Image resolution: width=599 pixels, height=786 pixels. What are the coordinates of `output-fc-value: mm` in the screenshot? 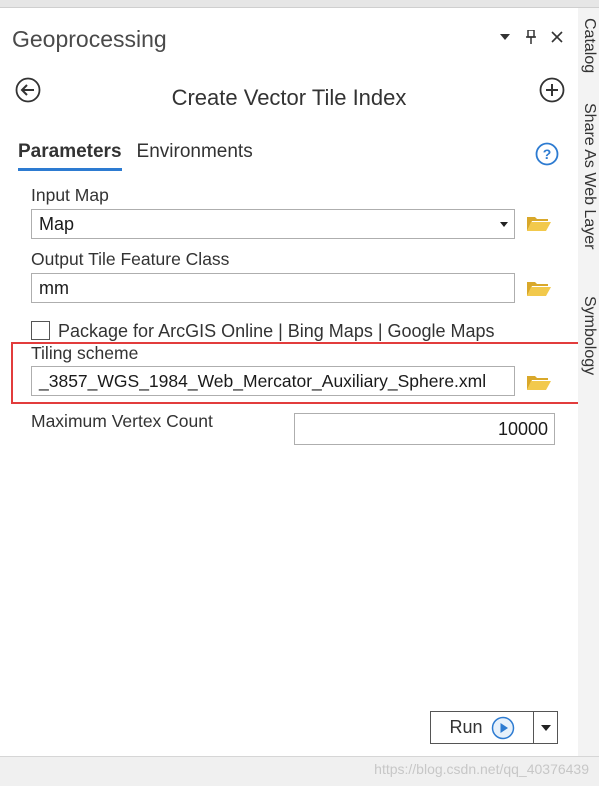 It's located at (54, 288).